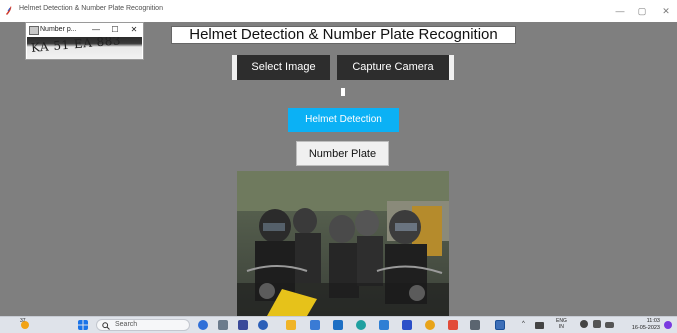  I want to click on battery-icon, so click(609, 325).